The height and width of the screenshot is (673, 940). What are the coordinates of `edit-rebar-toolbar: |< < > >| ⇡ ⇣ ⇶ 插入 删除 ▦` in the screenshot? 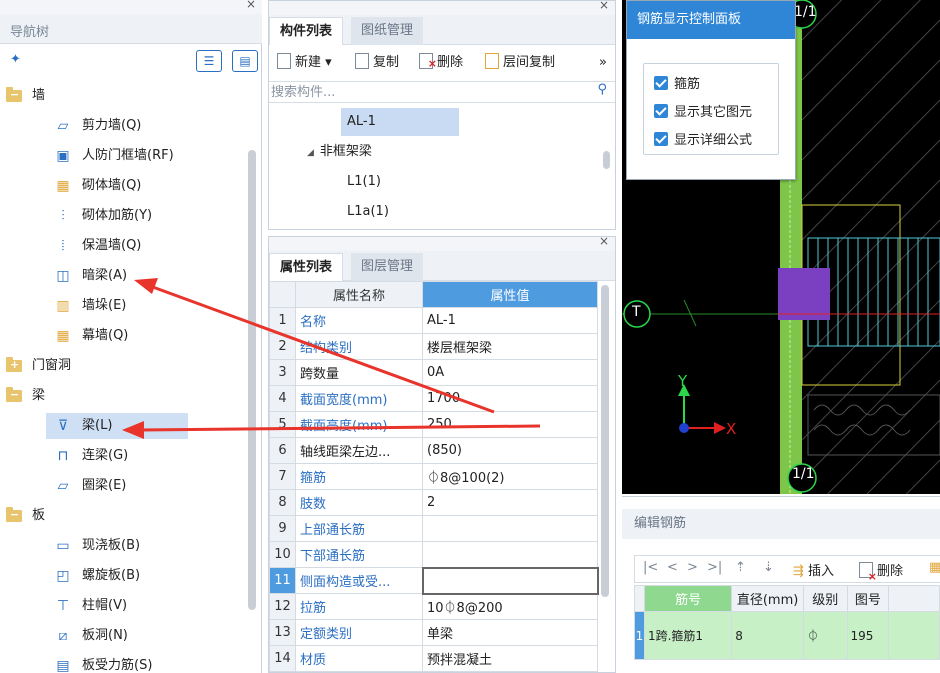 It's located at (787, 569).